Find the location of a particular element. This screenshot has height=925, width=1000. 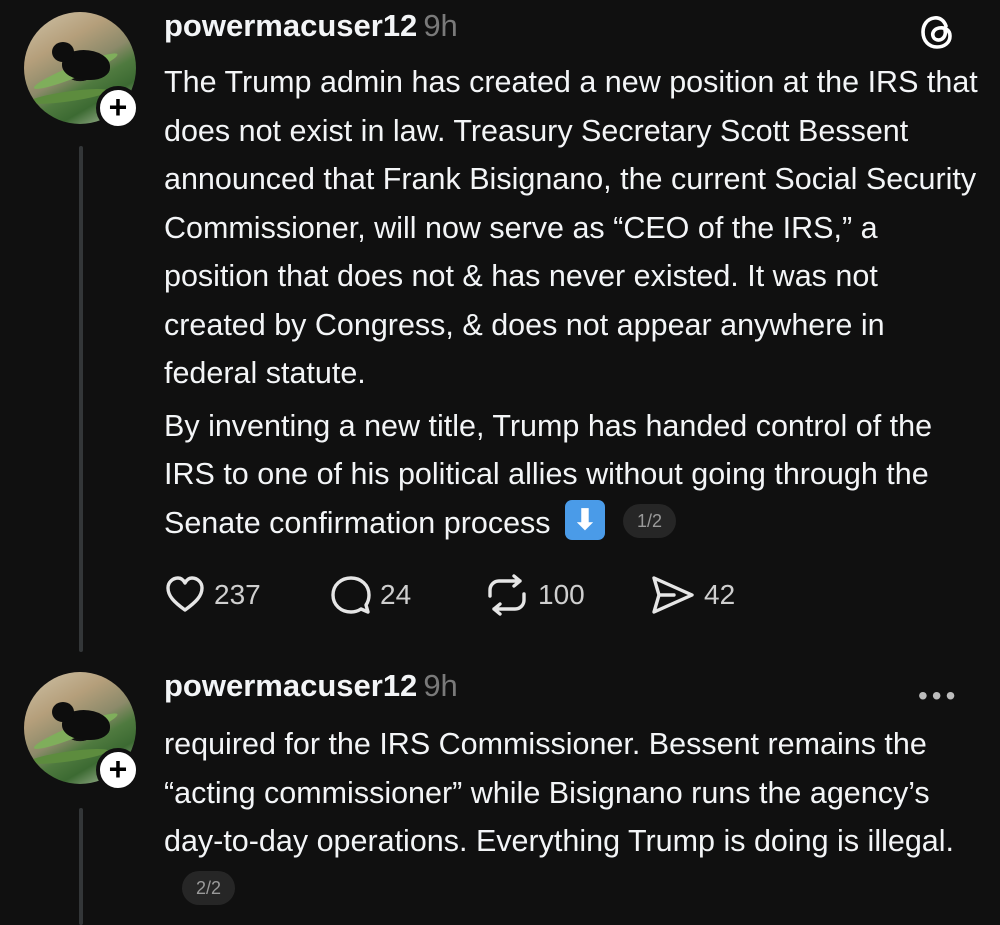

threads-logo-icon is located at coordinates (938, 32).